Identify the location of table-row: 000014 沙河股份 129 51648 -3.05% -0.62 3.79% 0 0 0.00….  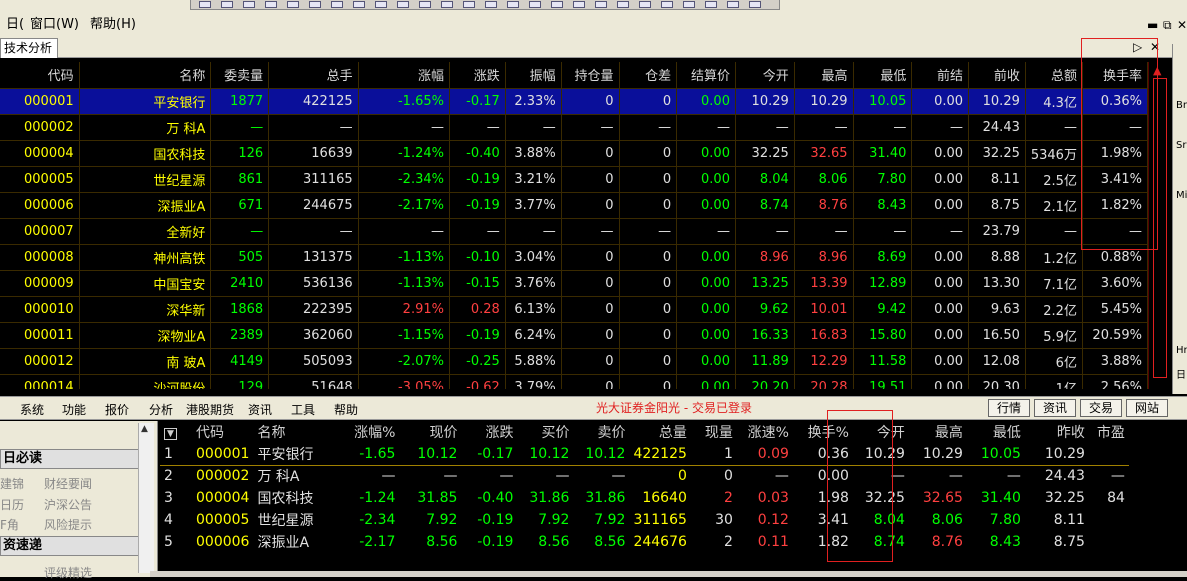
(574, 381).